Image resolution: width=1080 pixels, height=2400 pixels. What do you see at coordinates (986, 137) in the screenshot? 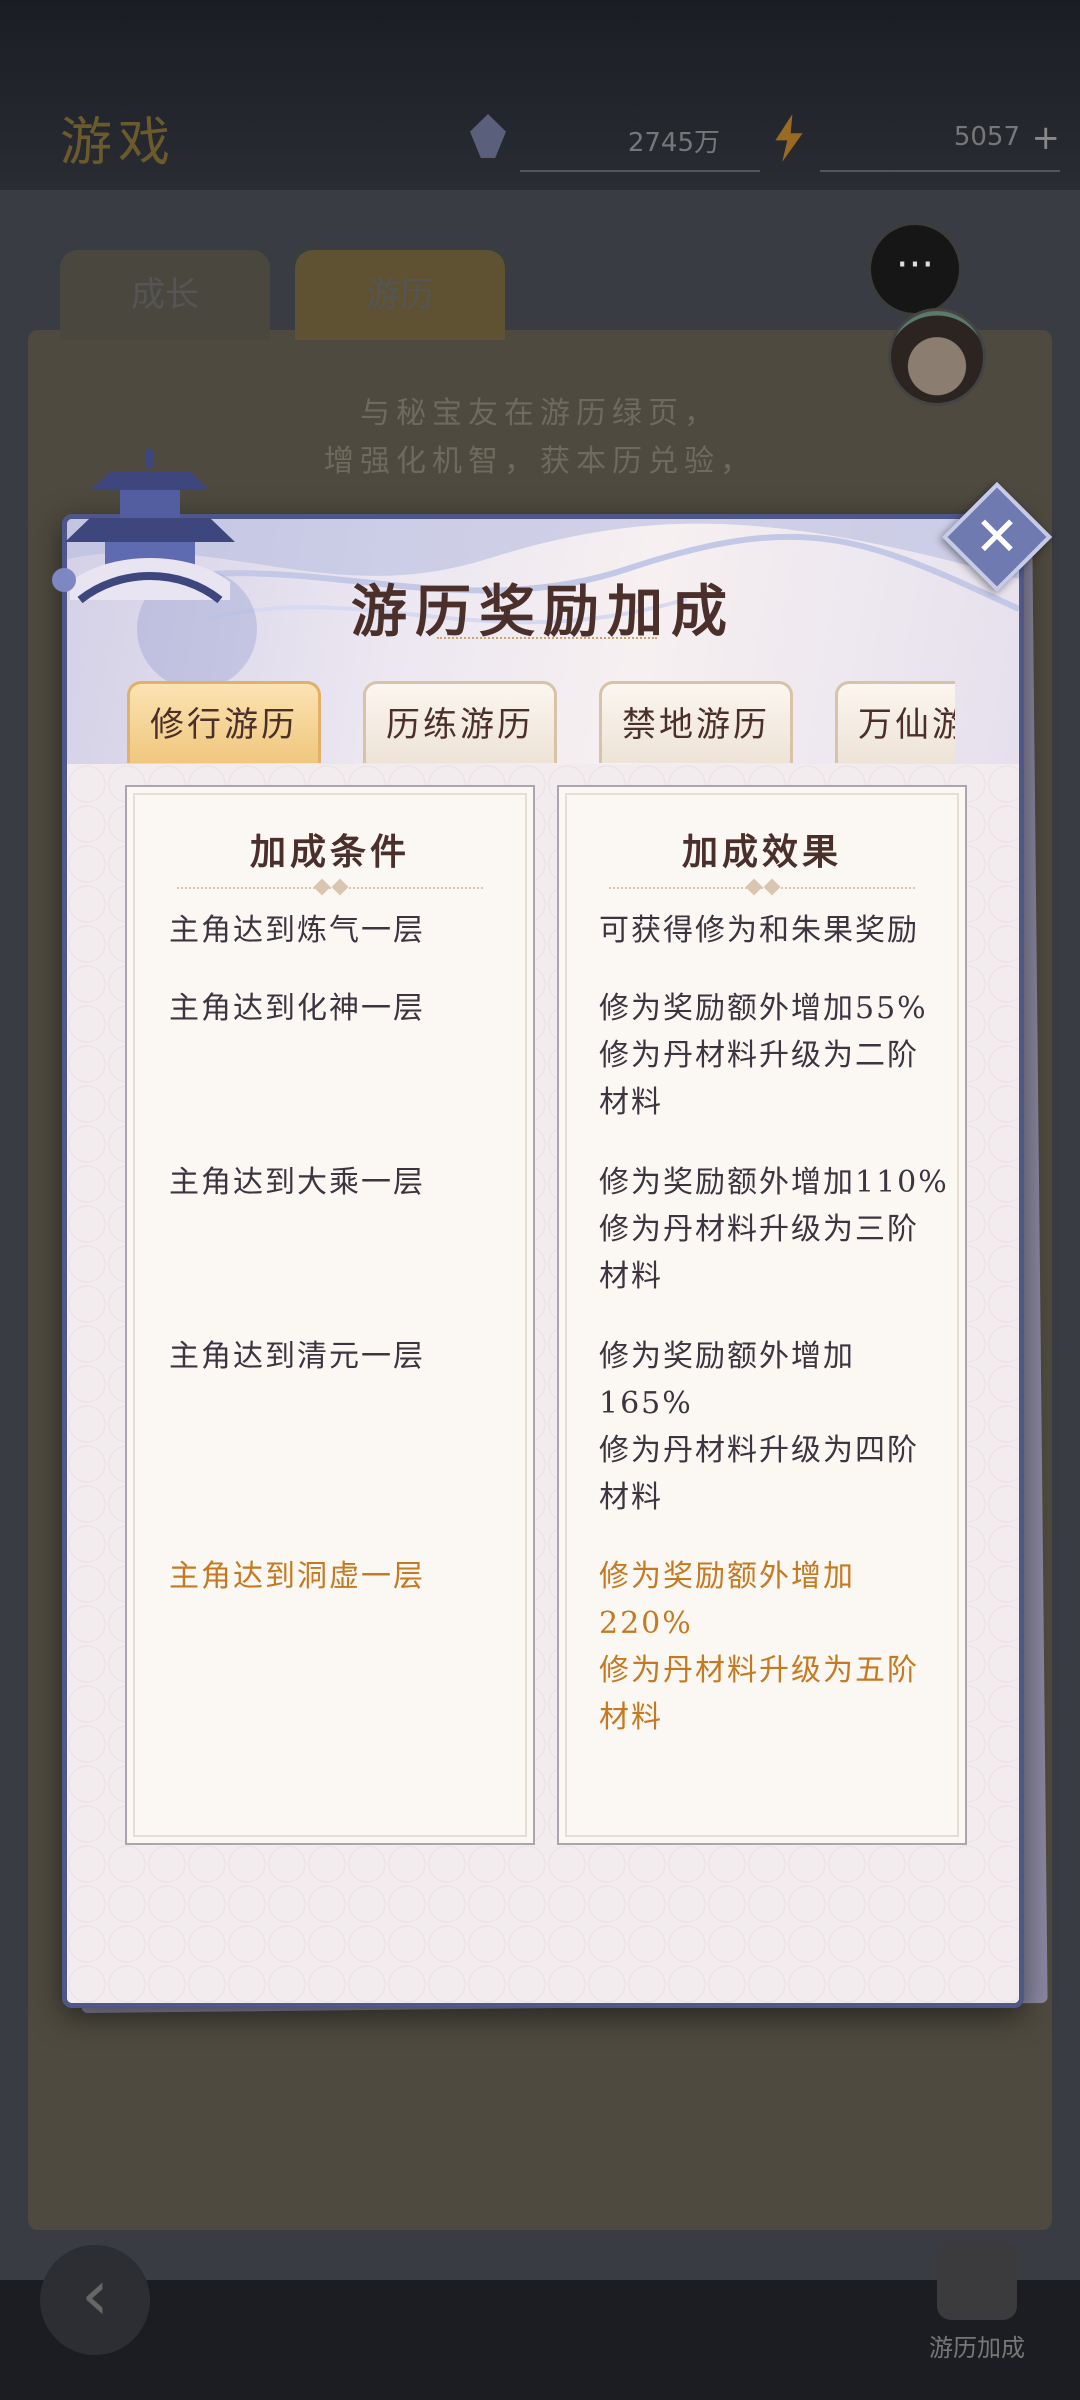
I see `resource-value: 5057` at bounding box center [986, 137].